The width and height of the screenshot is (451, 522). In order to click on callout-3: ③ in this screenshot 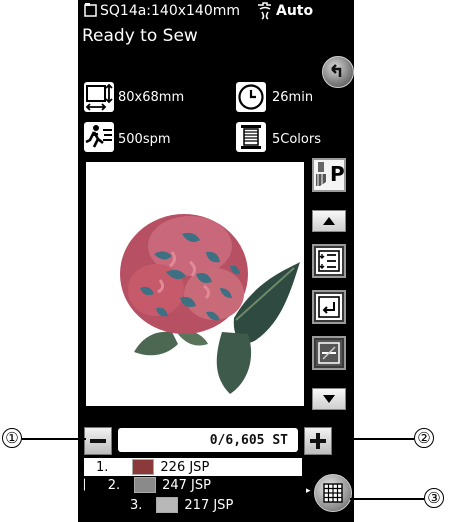, I will do `click(434, 498)`.